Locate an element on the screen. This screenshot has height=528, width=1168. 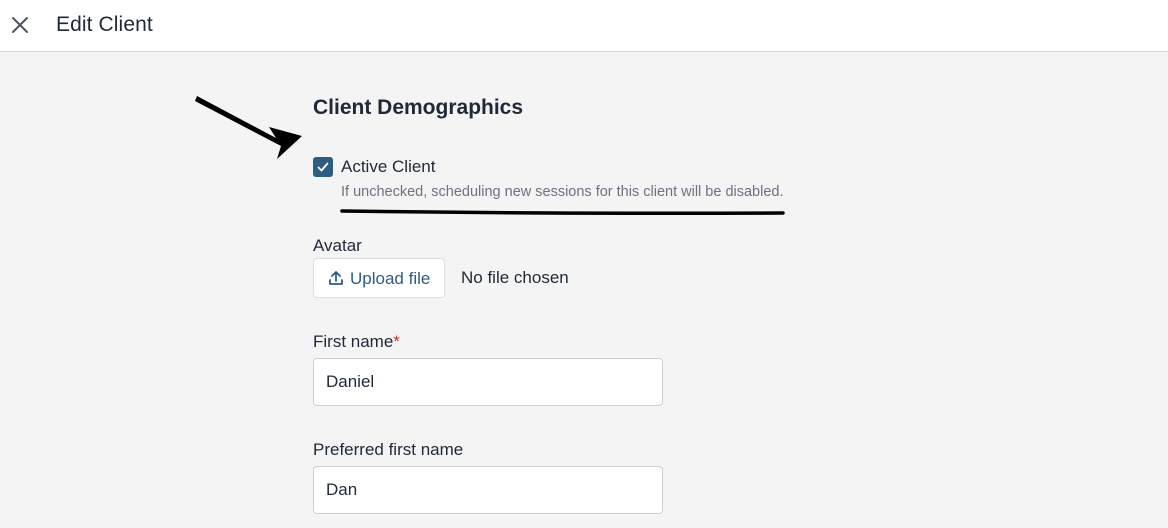
active-client-checkbox is located at coordinates (323, 167).